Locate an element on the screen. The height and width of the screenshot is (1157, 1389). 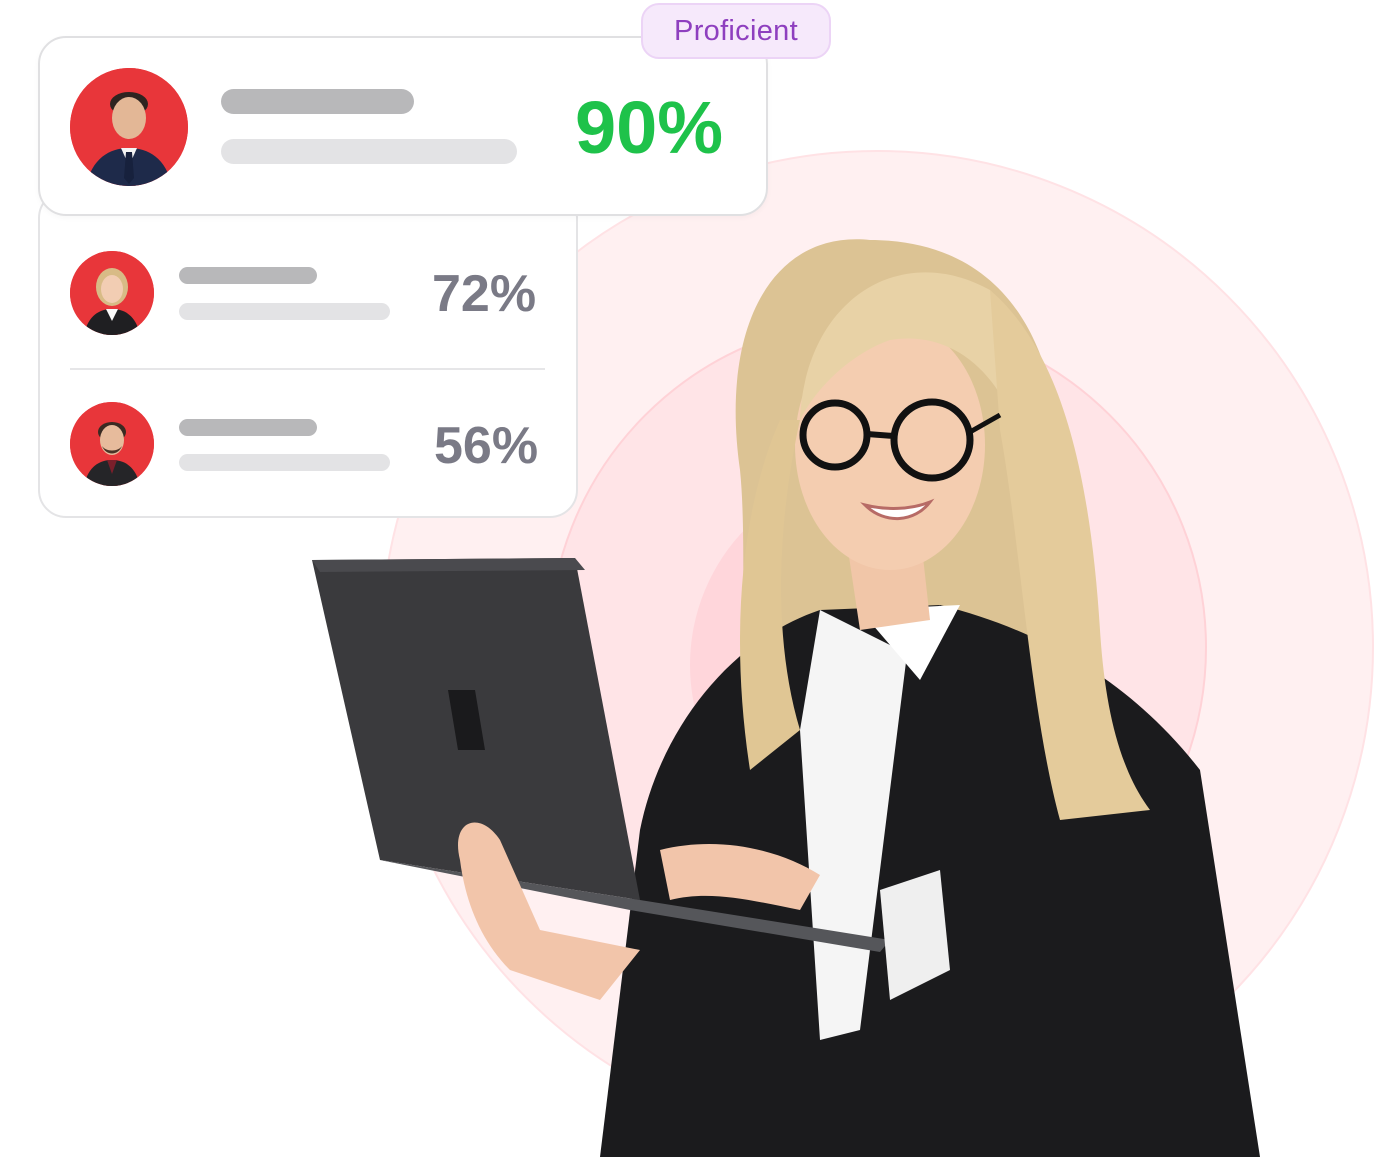
top-score-value: 90% is located at coordinates (649, 127).